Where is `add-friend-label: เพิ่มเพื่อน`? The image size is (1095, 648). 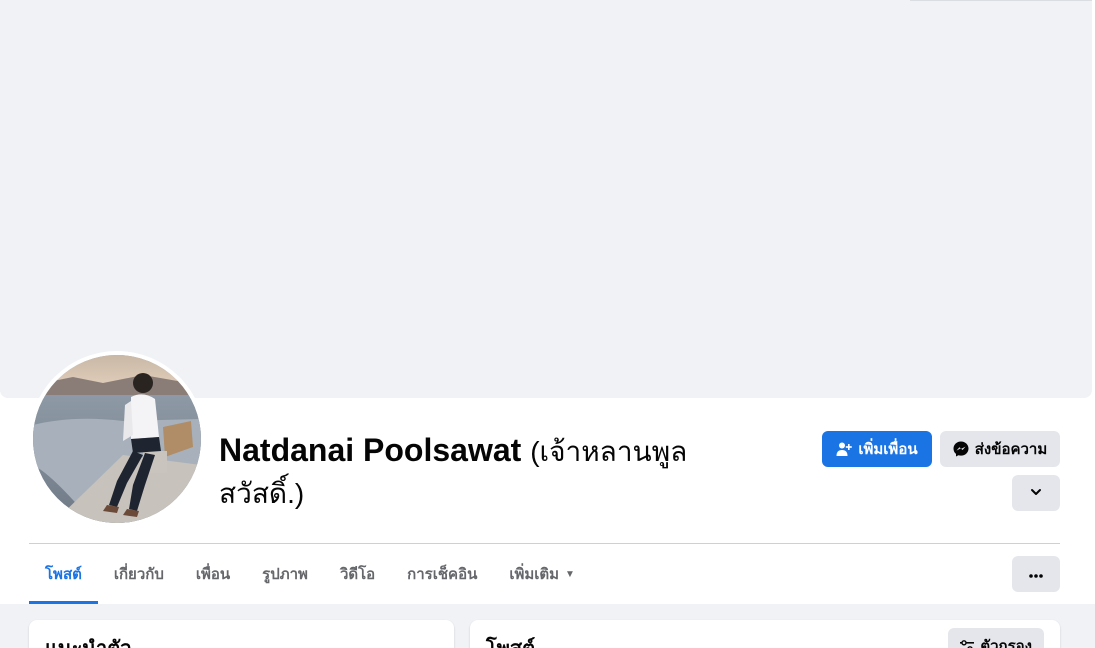 add-friend-label: เพิ่มเพื่อน is located at coordinates (888, 449).